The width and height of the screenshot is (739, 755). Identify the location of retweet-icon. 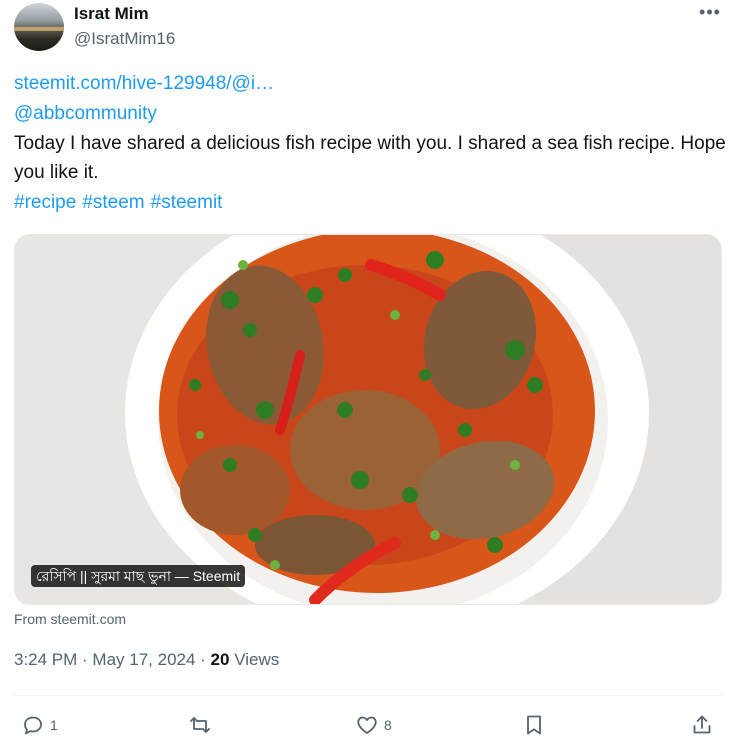
(200, 725).